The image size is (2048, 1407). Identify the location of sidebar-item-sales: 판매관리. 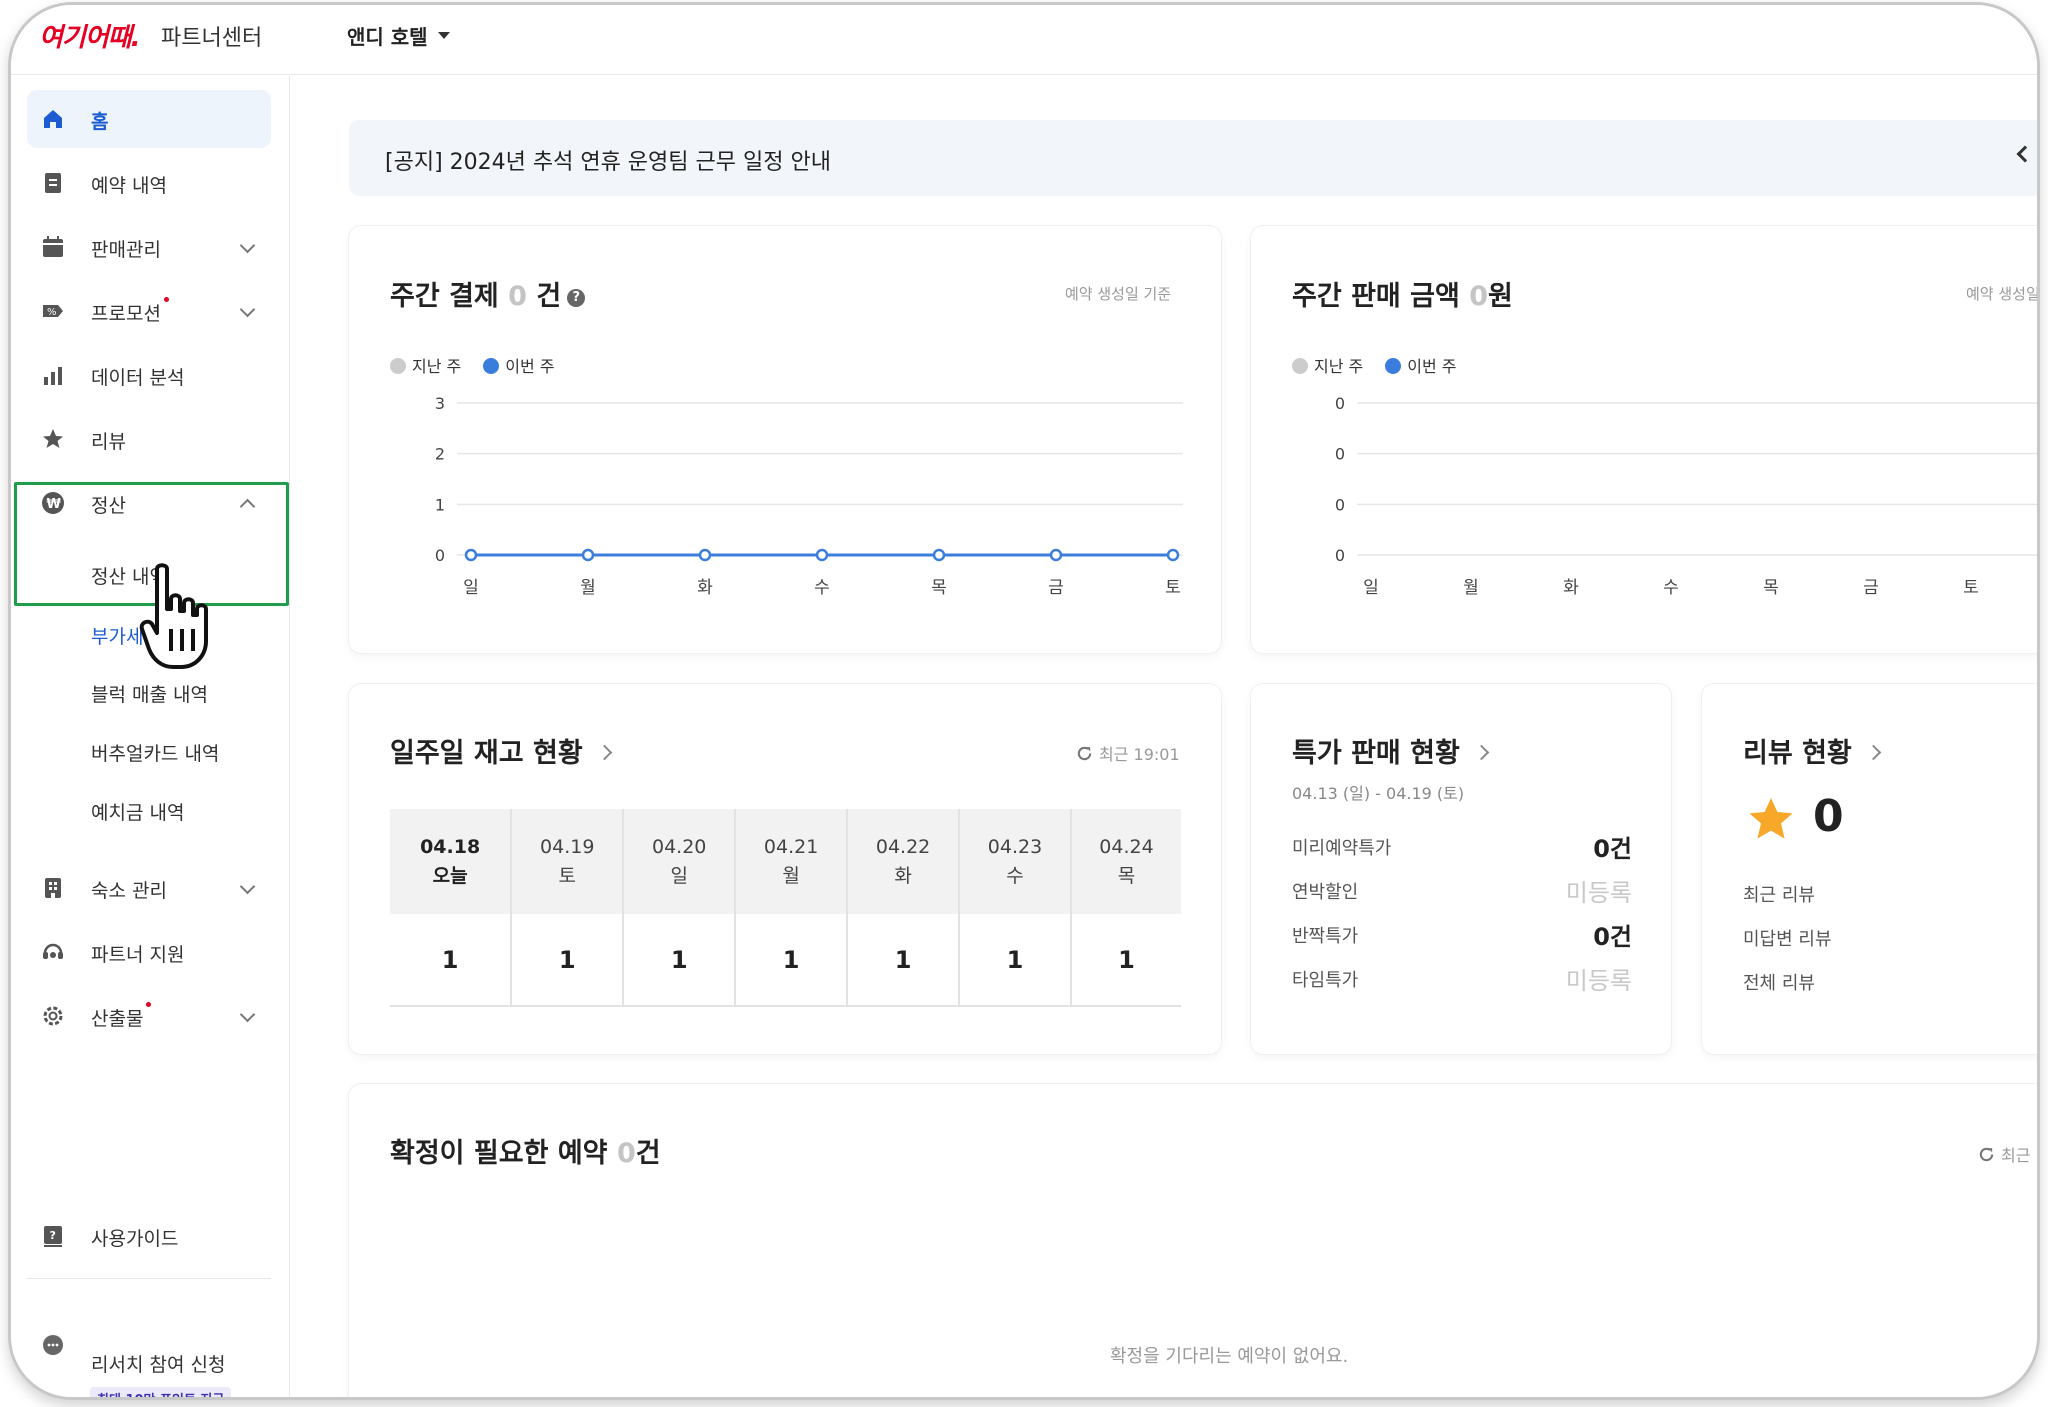
(149, 247).